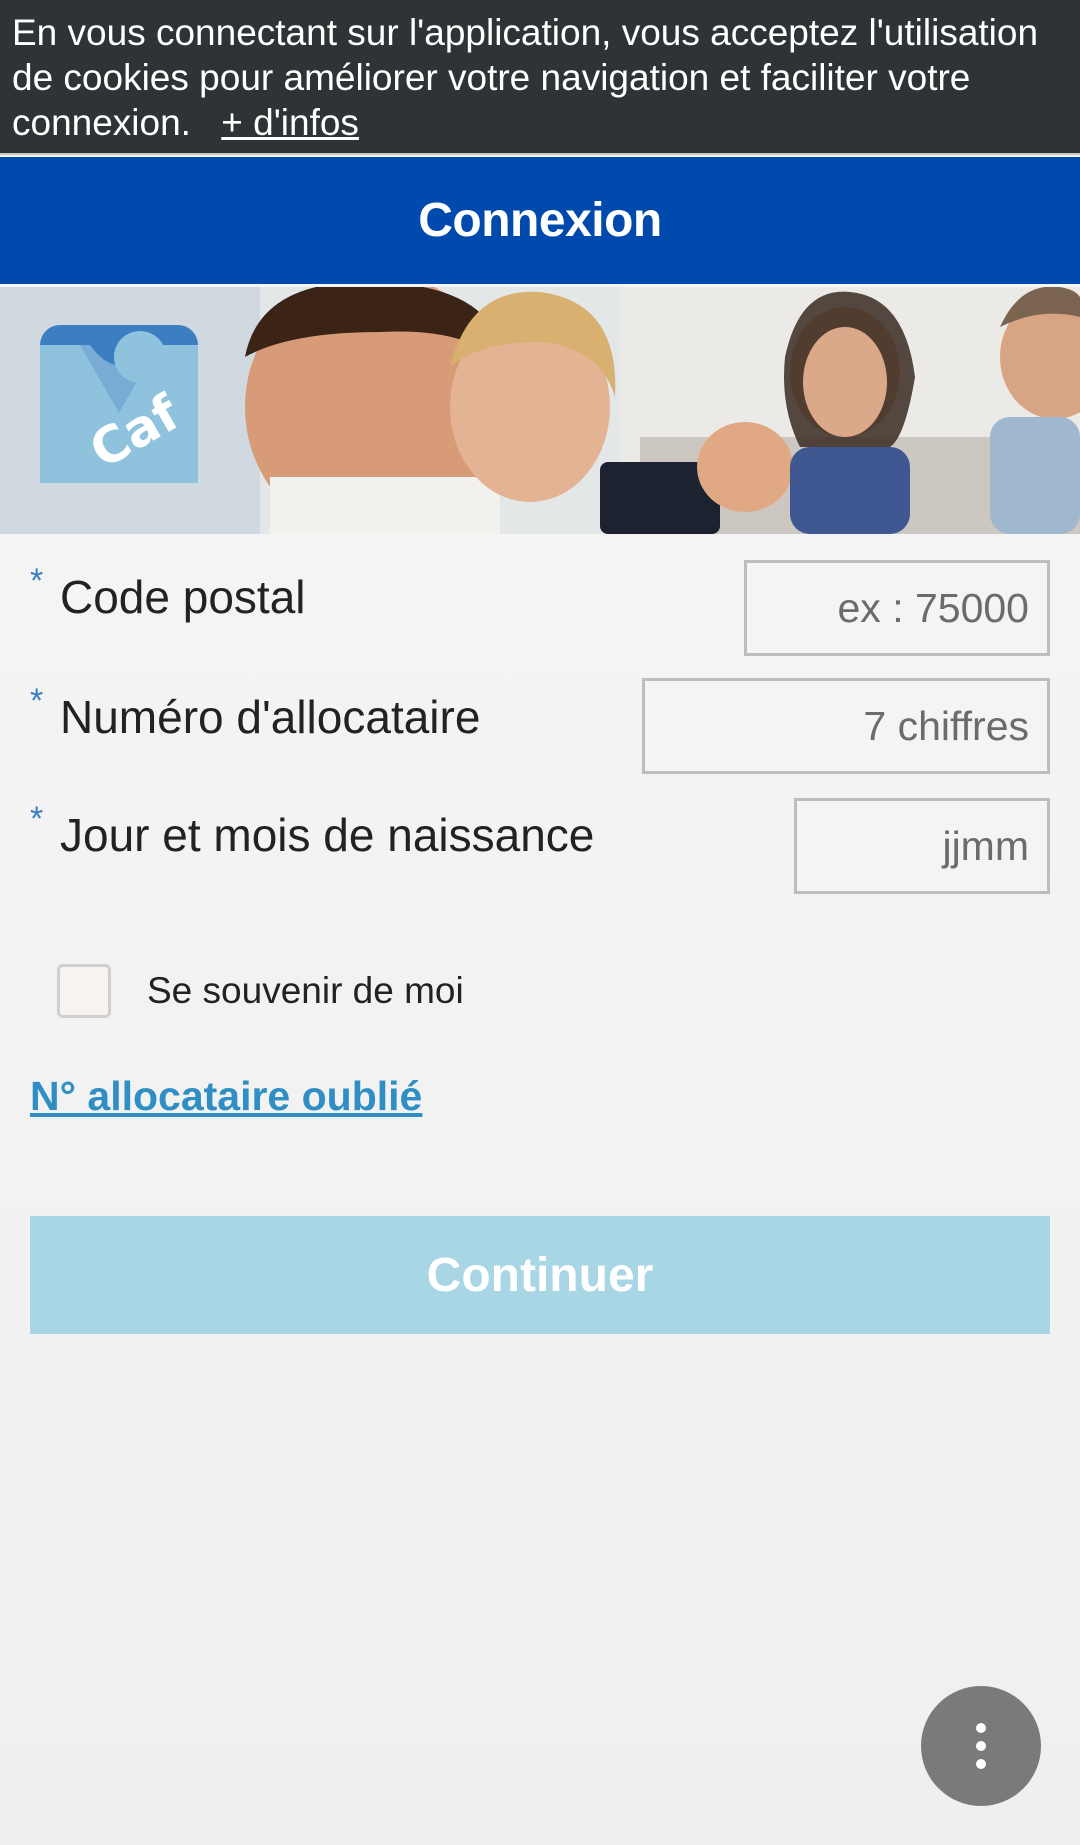 The width and height of the screenshot is (1080, 1845). What do you see at coordinates (305, 990) in the screenshot?
I see `remember-me-label: Se souvenir de moi` at bounding box center [305, 990].